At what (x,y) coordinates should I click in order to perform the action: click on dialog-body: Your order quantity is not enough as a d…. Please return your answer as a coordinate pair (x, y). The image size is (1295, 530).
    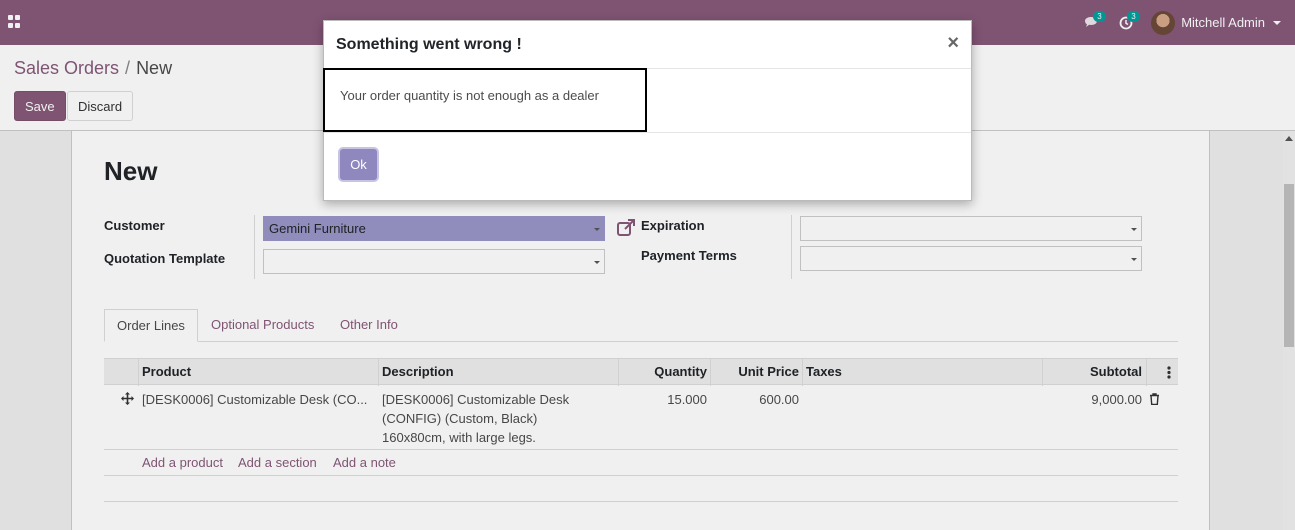
    Looking at the image, I should click on (485, 100).